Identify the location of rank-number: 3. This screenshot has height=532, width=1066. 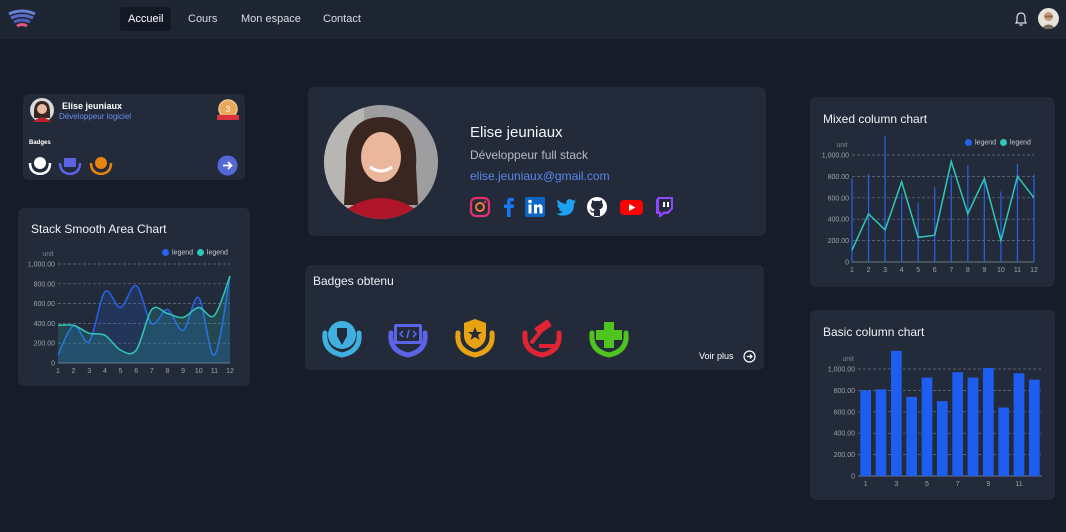
(228, 109).